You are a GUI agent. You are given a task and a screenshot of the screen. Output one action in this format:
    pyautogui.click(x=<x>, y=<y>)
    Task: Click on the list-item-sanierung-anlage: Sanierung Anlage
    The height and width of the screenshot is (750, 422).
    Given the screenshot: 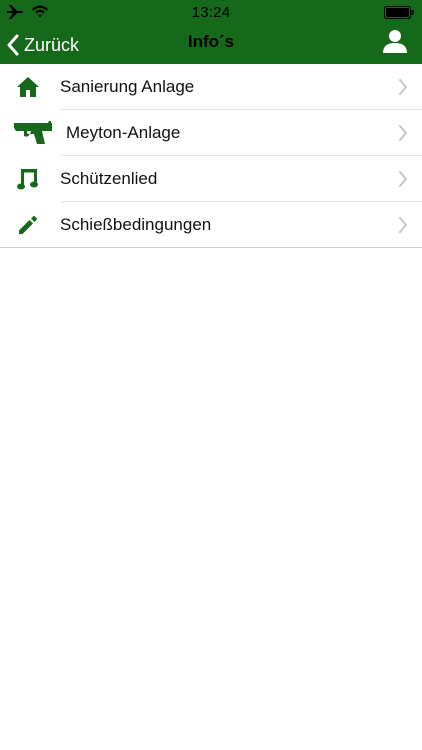 What is the action you would take?
    pyautogui.click(x=211, y=87)
    